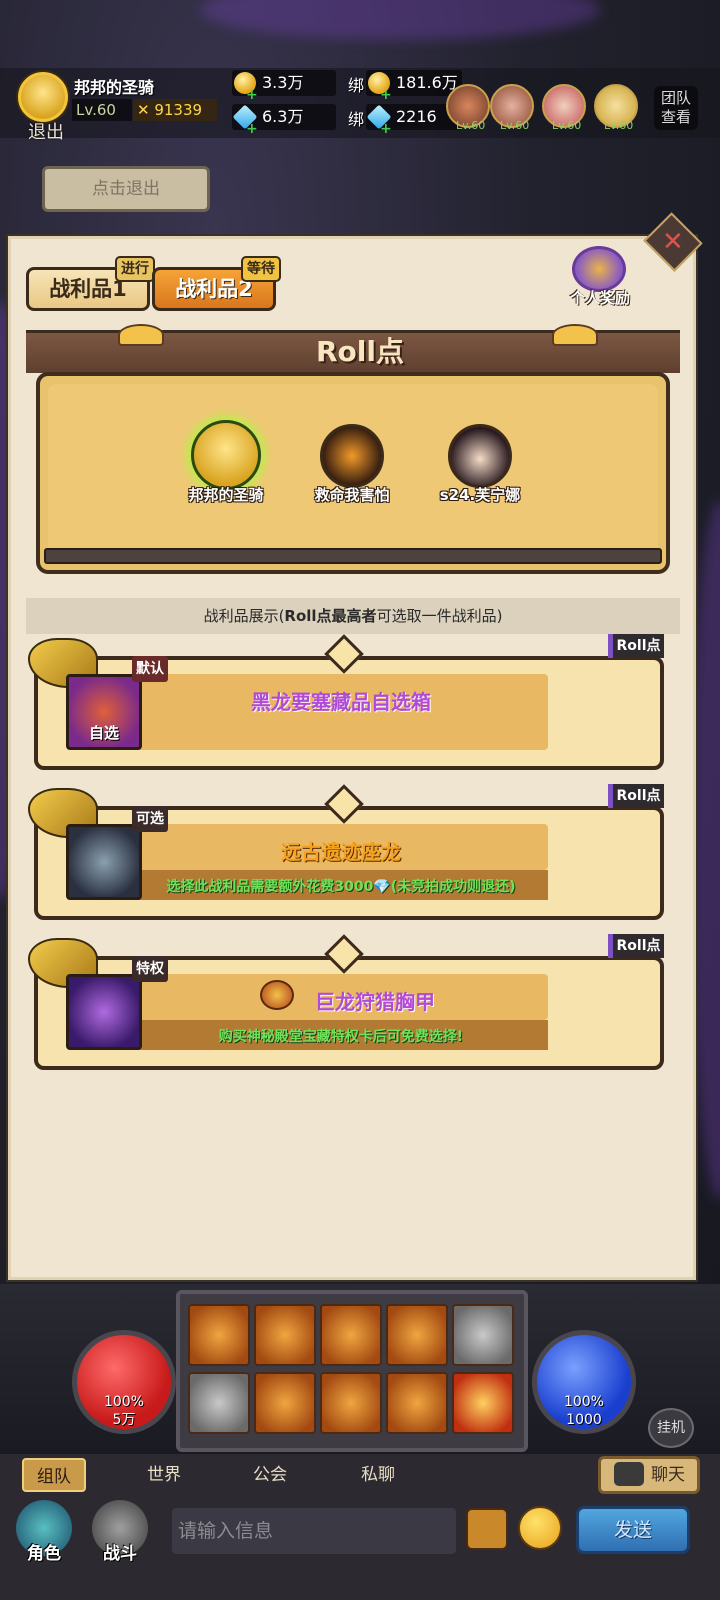 The width and height of the screenshot is (720, 1600). What do you see at coordinates (599, 269) in the screenshot?
I see `treasure-chest-icon` at bounding box center [599, 269].